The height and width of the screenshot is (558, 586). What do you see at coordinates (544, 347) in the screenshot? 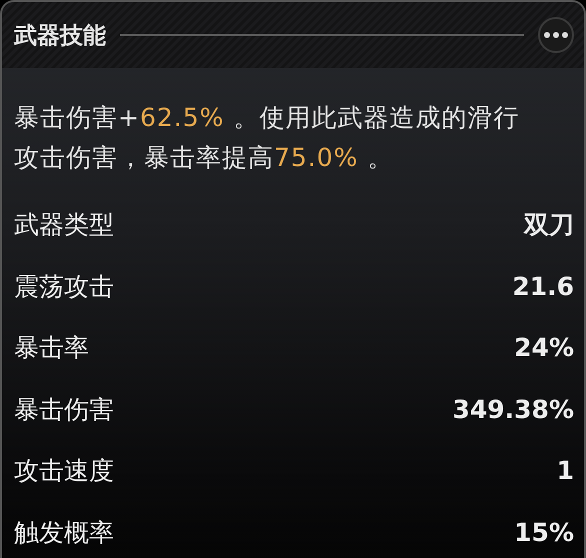
I see `stat-value: 24%` at bounding box center [544, 347].